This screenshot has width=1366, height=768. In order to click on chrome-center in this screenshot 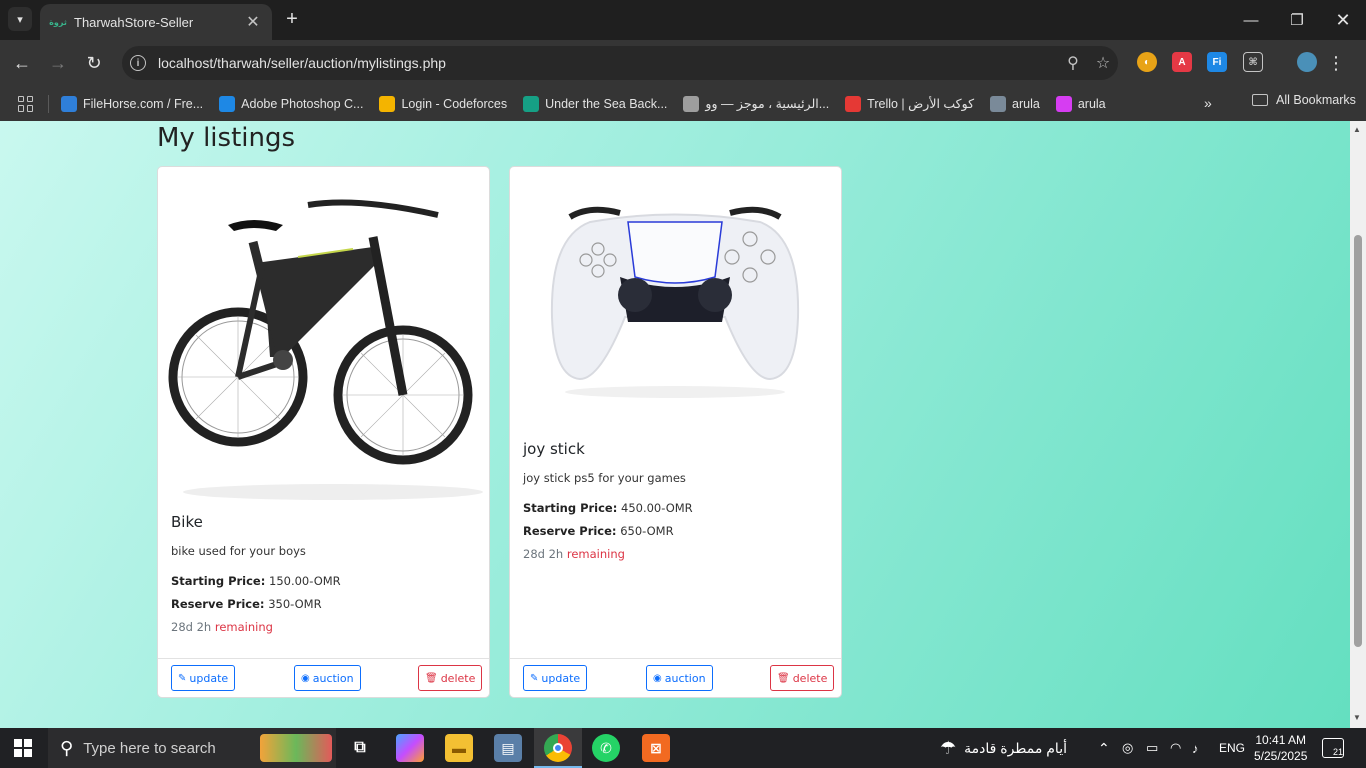, I will do `click(558, 748)`.